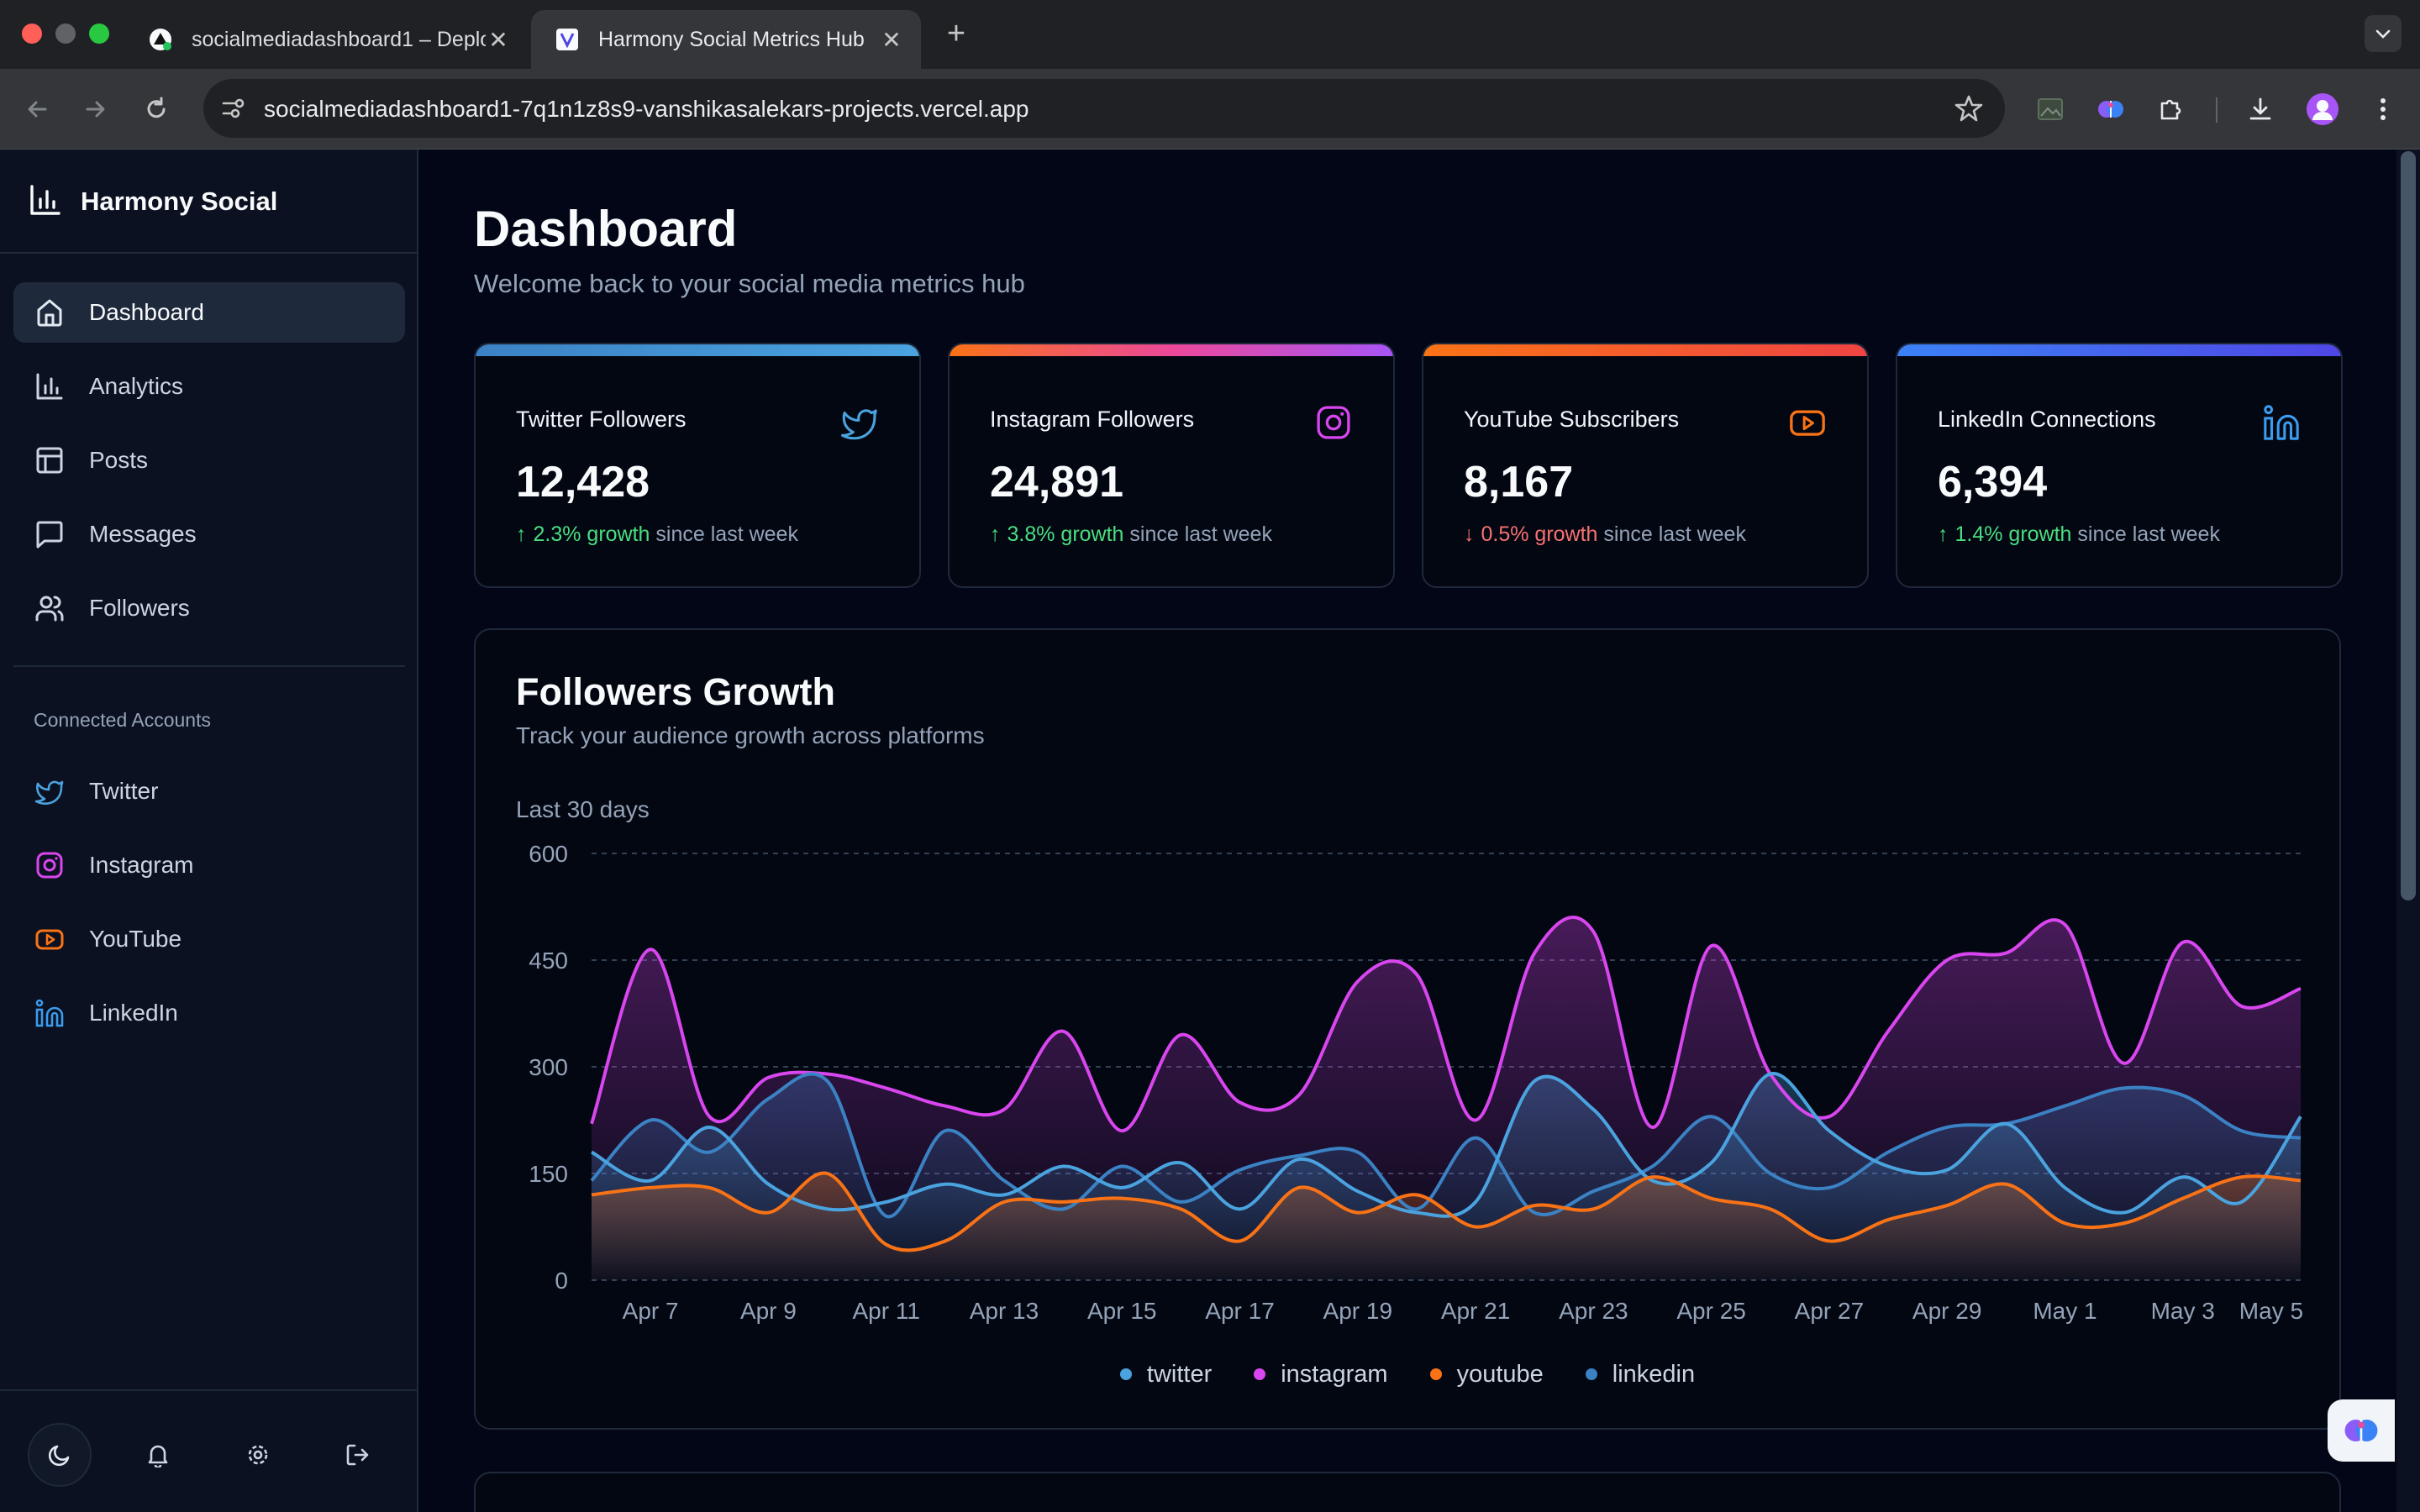  I want to click on x-tick-label: Apr 15, so click(1122, 1311).